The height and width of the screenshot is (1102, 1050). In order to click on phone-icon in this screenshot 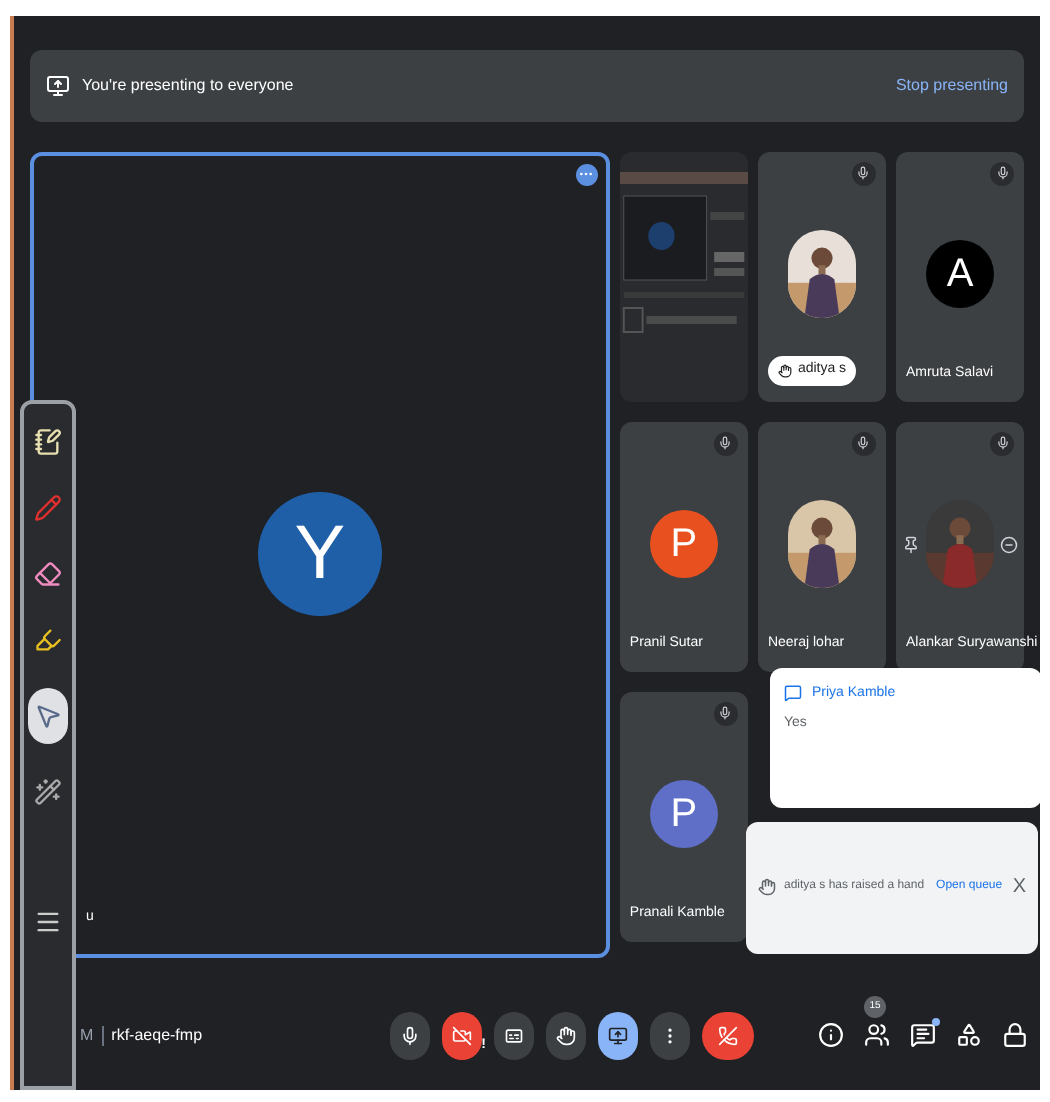, I will do `click(728, 1035)`.